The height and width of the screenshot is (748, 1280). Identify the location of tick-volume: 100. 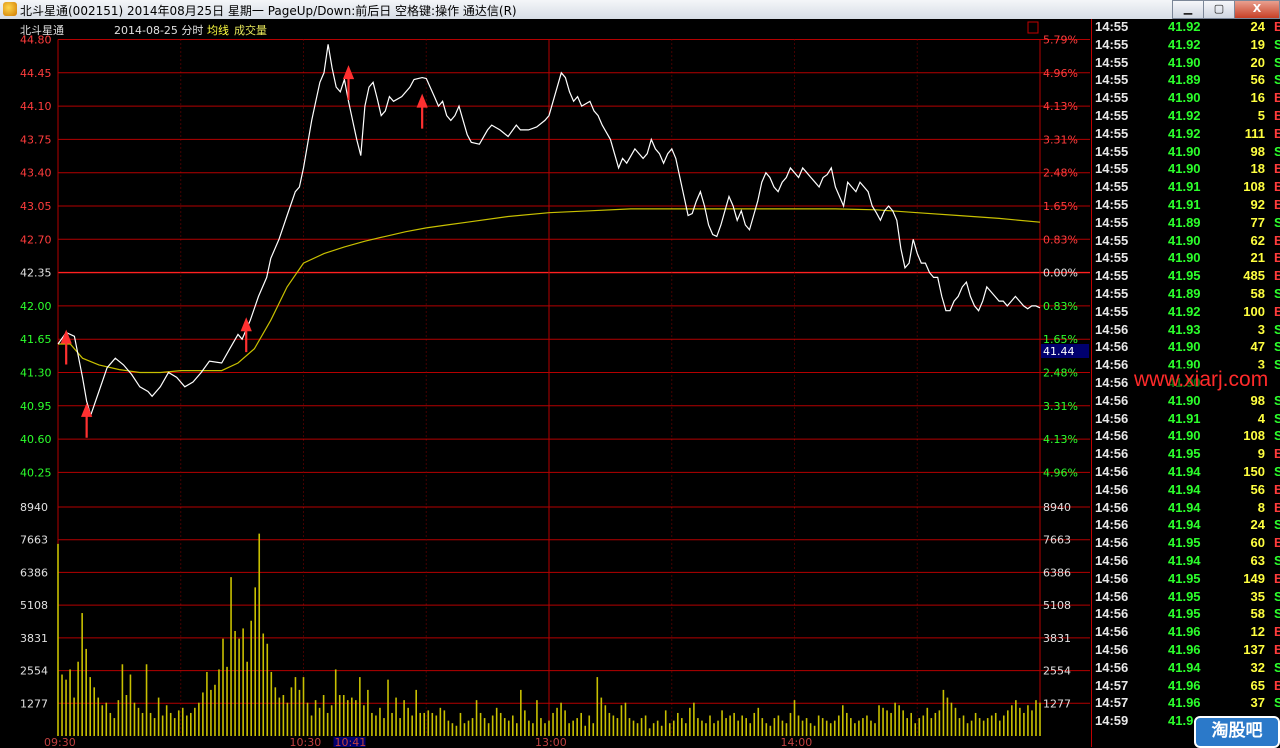
(1254, 311).